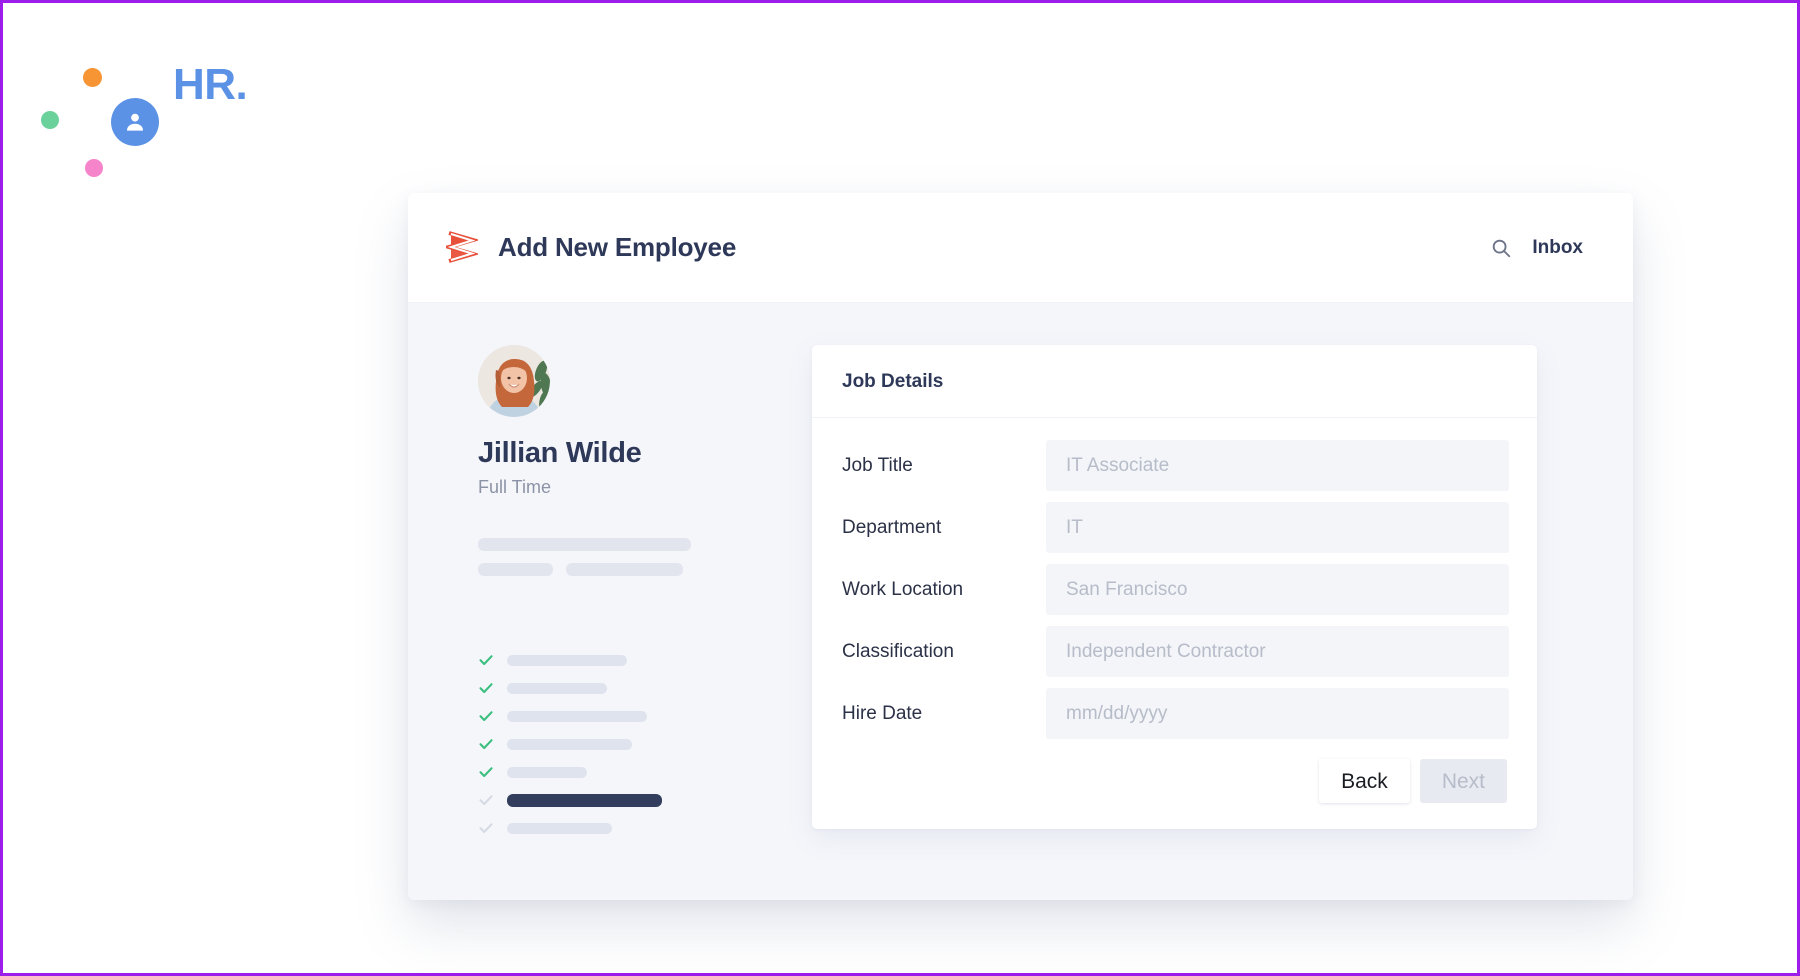 This screenshot has width=1800, height=976. What do you see at coordinates (1501, 248) in the screenshot?
I see `search-icon` at bounding box center [1501, 248].